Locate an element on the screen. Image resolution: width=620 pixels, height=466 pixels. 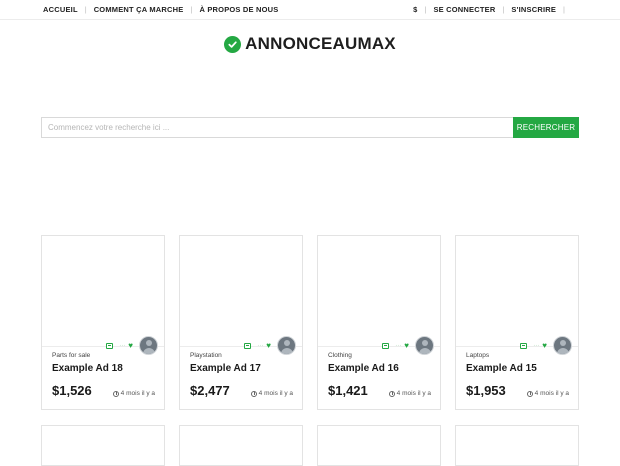
ad-title: Example Ad 15 is located at coordinates (501, 368).